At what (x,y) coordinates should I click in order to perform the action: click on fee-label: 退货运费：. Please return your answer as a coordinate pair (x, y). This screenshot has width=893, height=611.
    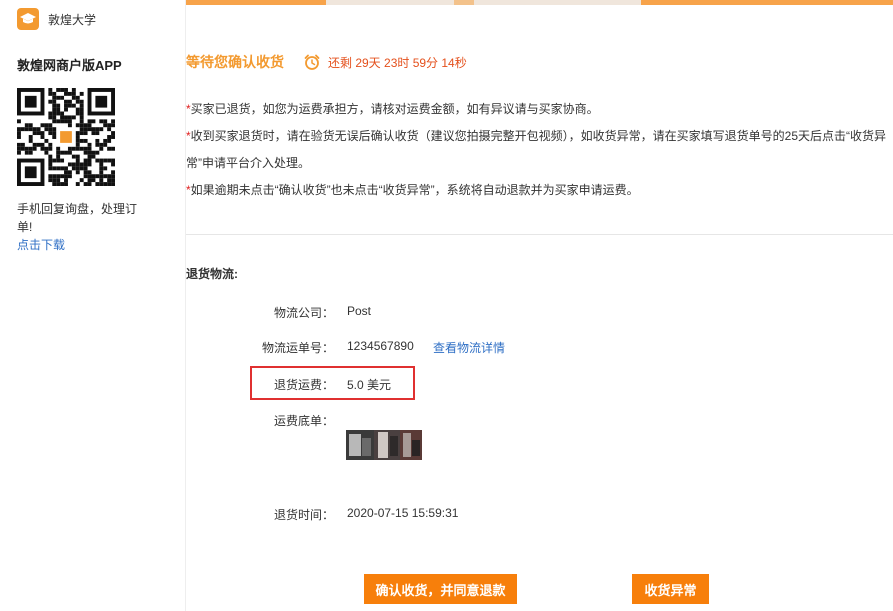
    Looking at the image, I should click on (303, 385).